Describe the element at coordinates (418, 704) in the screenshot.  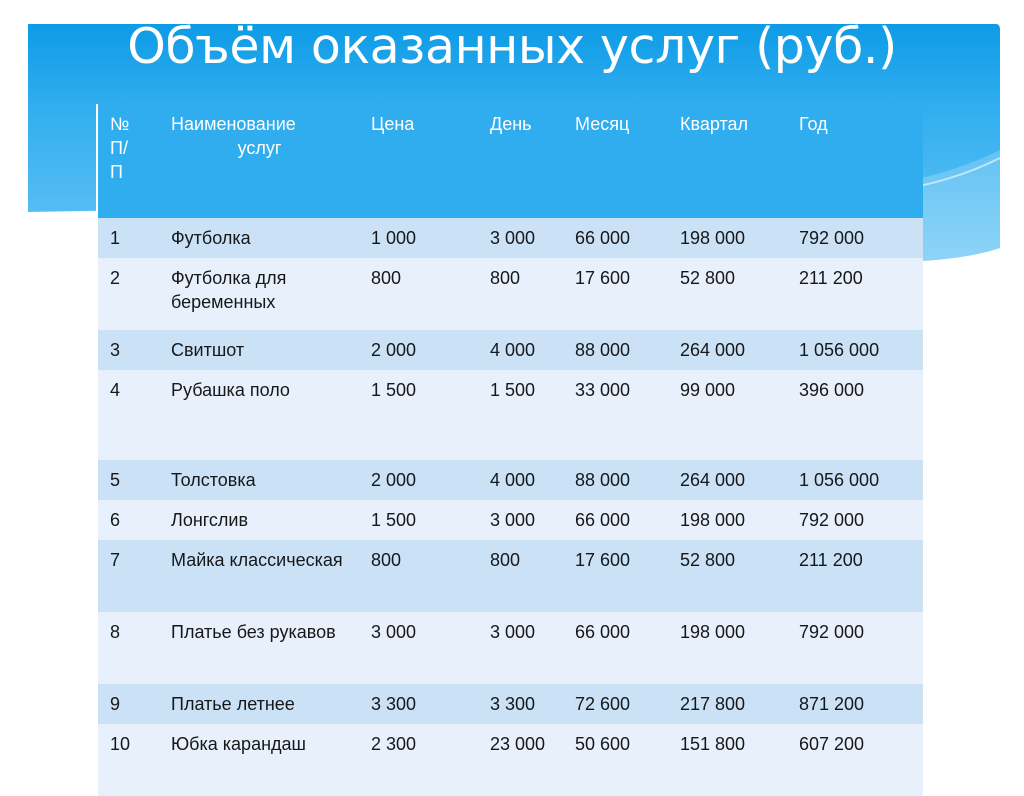
I see `cell-price: 3 300` at that location.